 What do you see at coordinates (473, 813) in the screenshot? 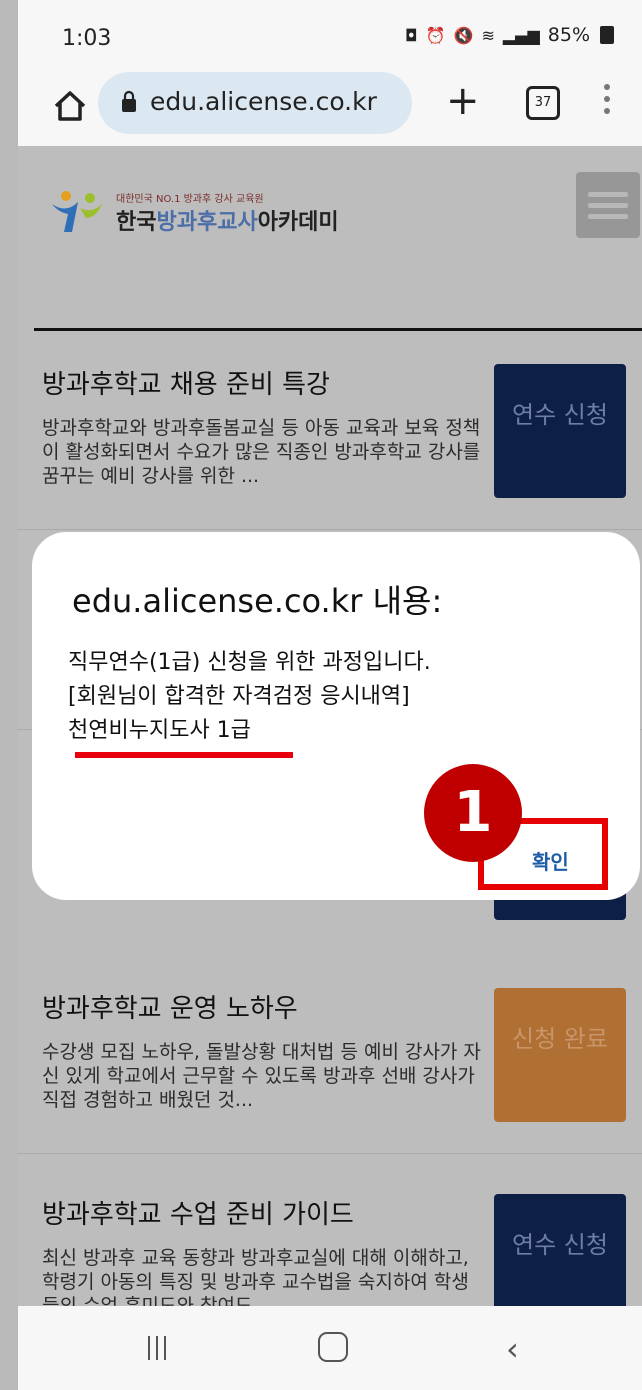
I see `step-number-badge: 1` at bounding box center [473, 813].